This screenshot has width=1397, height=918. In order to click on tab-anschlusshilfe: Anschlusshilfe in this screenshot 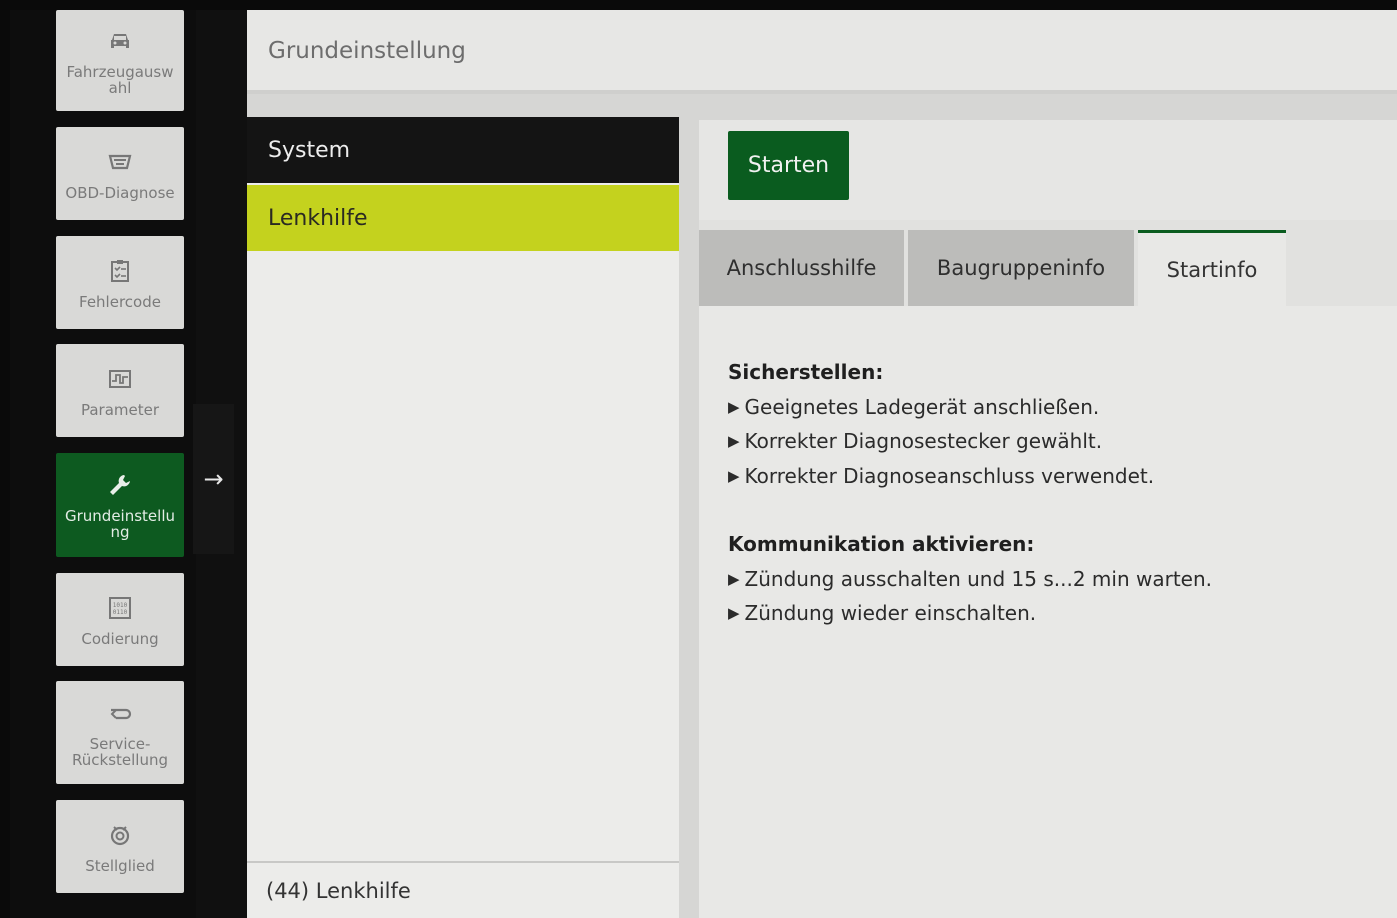, I will do `click(801, 268)`.